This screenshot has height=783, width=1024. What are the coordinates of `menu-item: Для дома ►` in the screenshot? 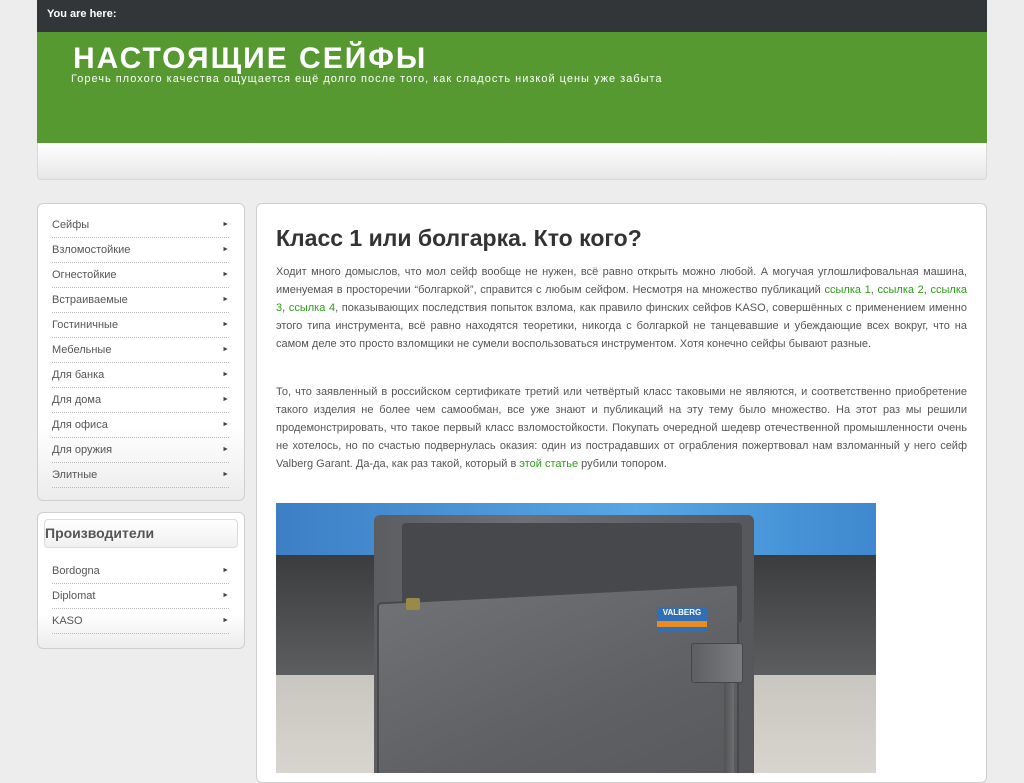 It's located at (140, 400).